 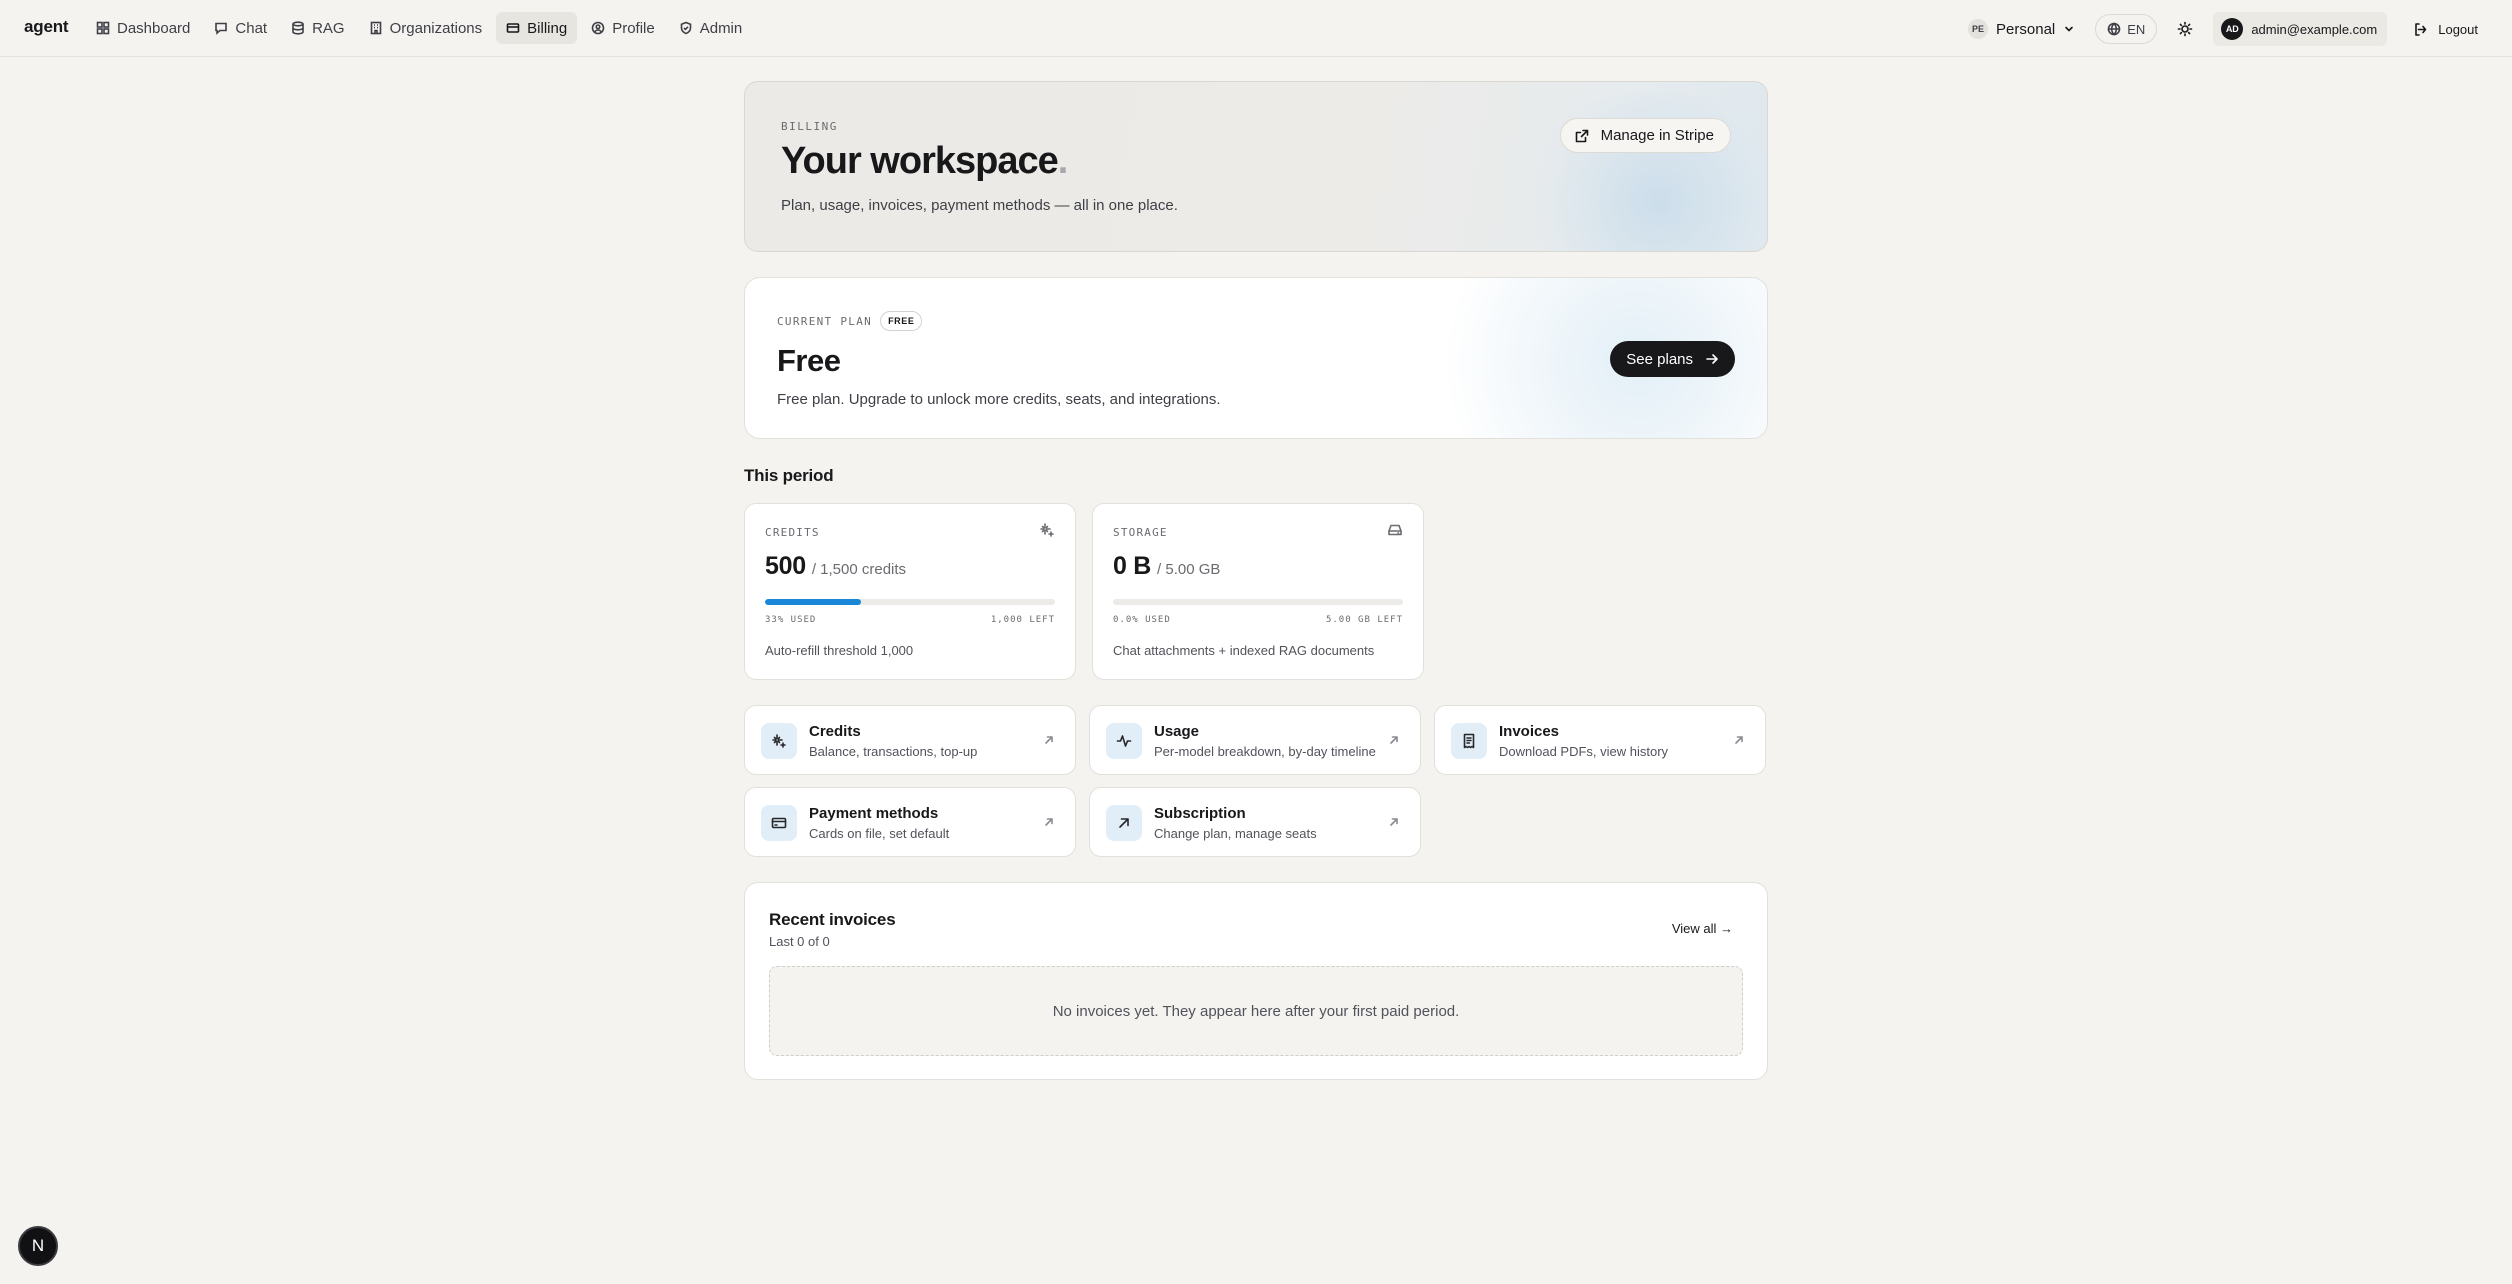 What do you see at coordinates (809, 360) in the screenshot?
I see `plan-name: Free` at bounding box center [809, 360].